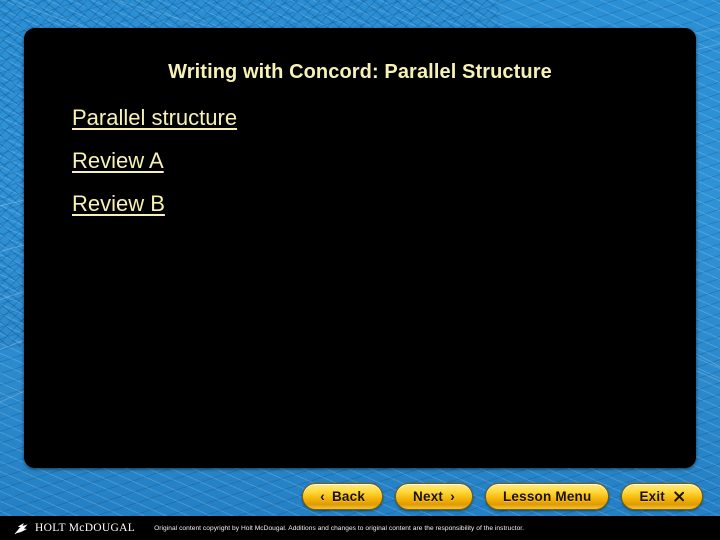 This screenshot has height=540, width=720. I want to click on next-button-label: Next, so click(428, 496).